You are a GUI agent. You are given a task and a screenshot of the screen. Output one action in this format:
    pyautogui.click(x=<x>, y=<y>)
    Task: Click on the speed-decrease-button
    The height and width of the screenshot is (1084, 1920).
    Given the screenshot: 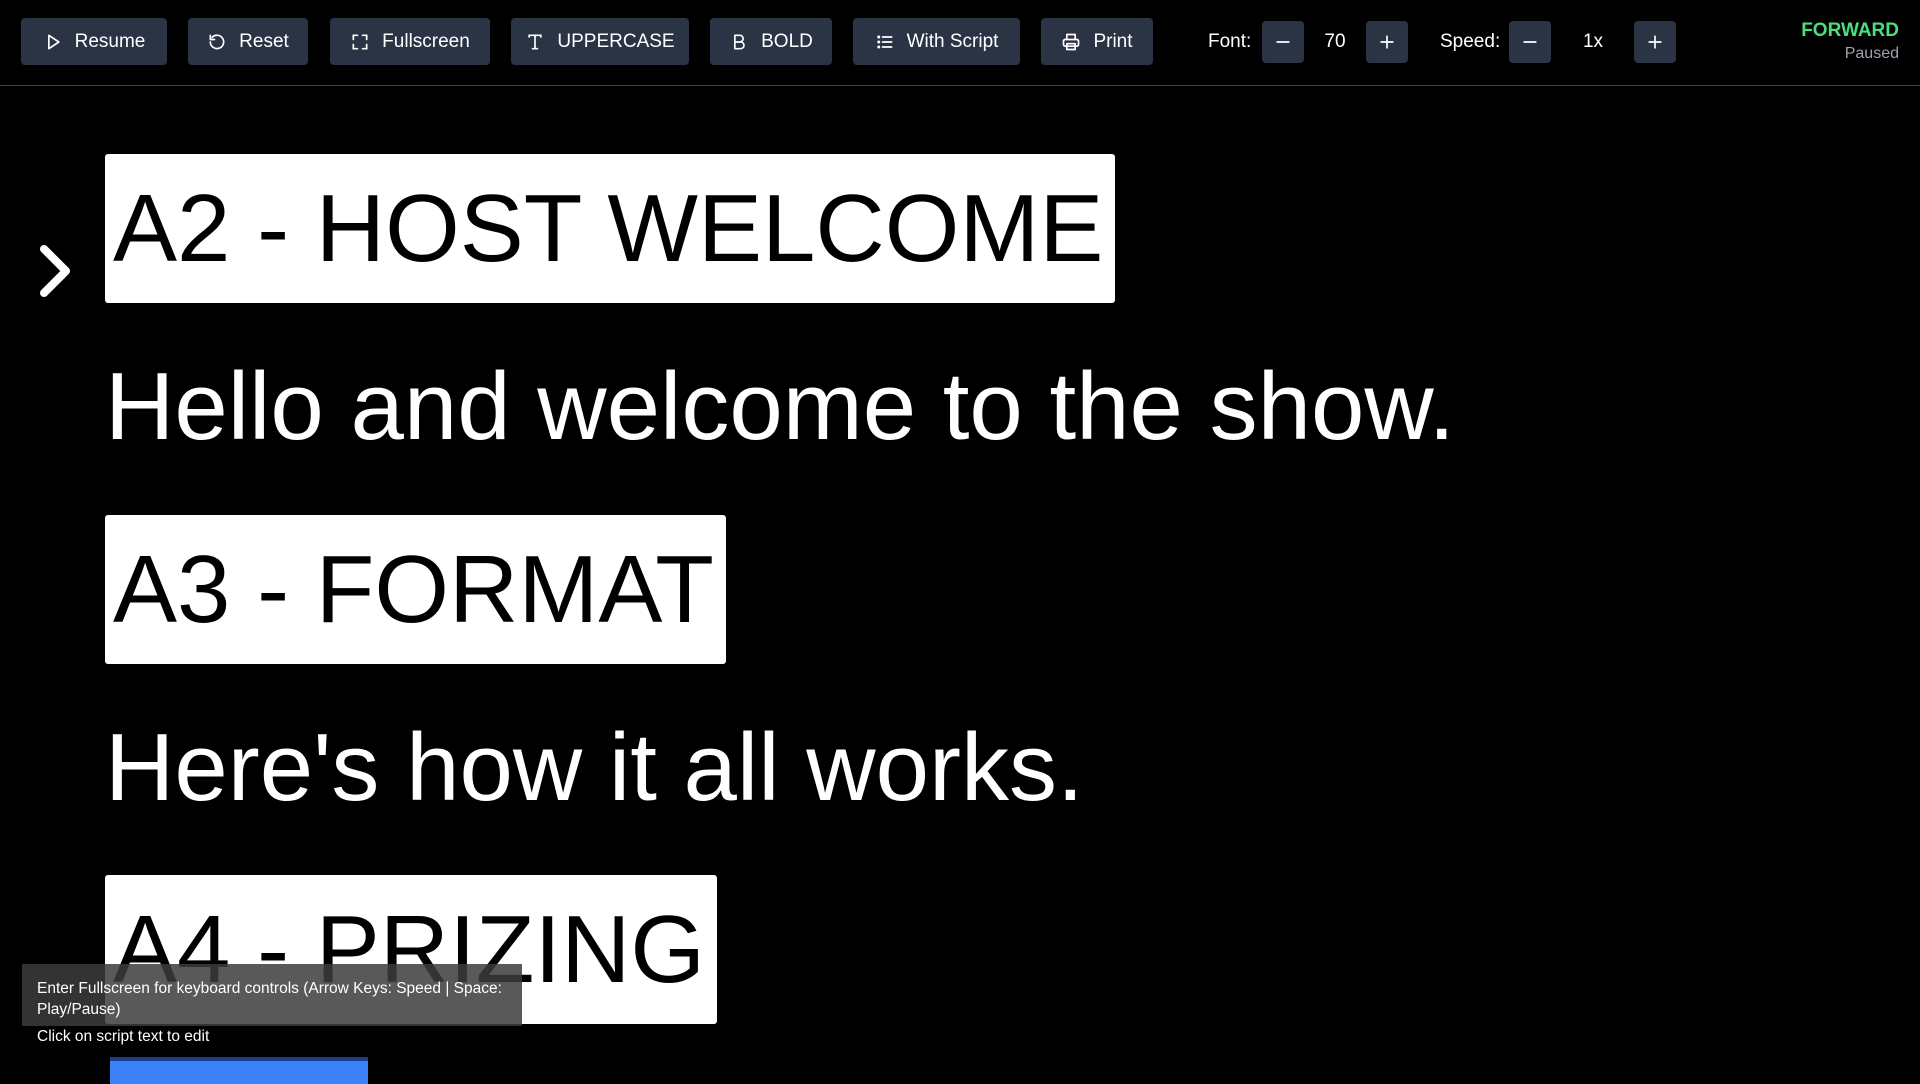 What is the action you would take?
    pyautogui.click(x=1530, y=42)
    